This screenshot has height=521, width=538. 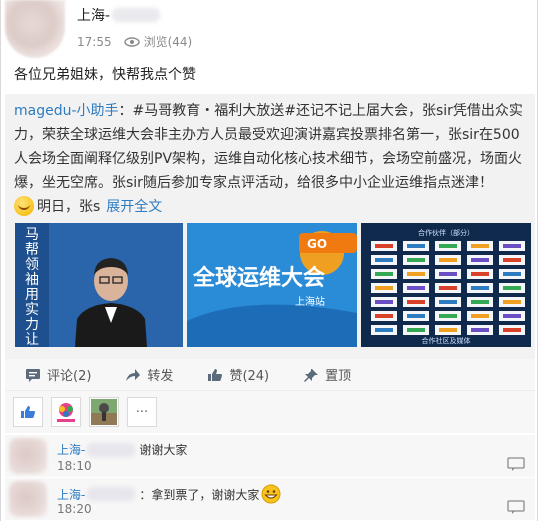 I want to click on pin-icon, so click(x=311, y=375).